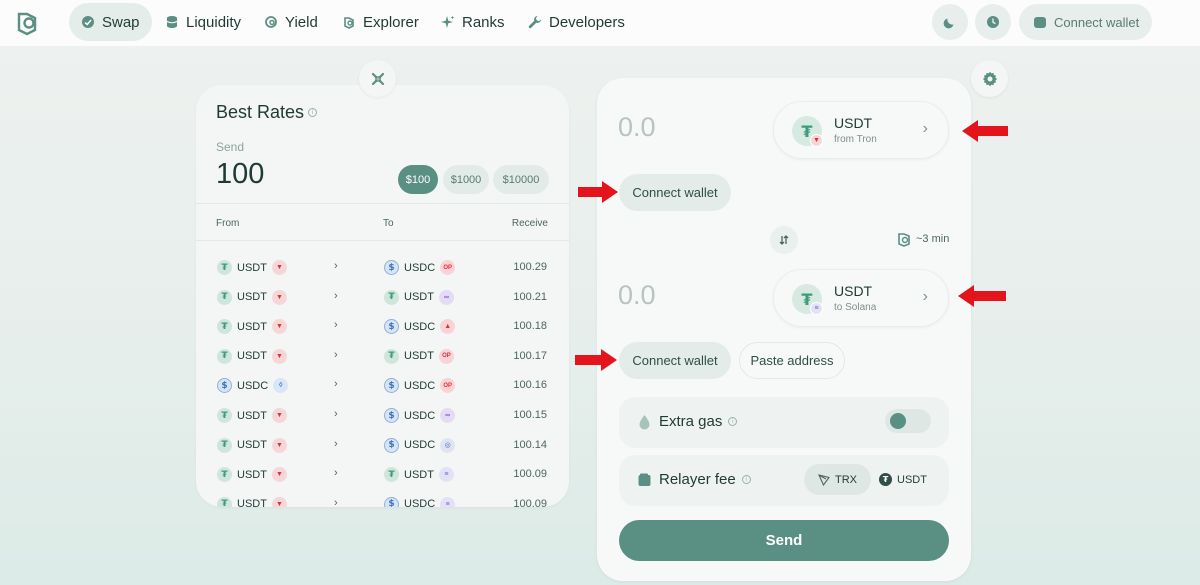 This screenshot has height=585, width=1200. What do you see at coordinates (382, 327) in the screenshot?
I see `table-row: ₮ USDT ▼ › $ USDC ▲ 100.18` at bounding box center [382, 327].